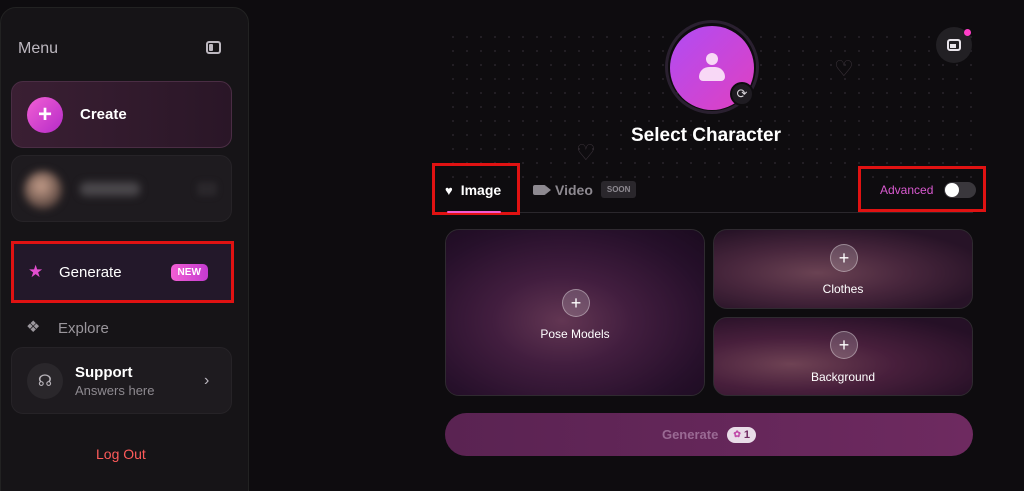 The height and width of the screenshot is (491, 1024). I want to click on chevron-right-icon: ›, so click(207, 380).